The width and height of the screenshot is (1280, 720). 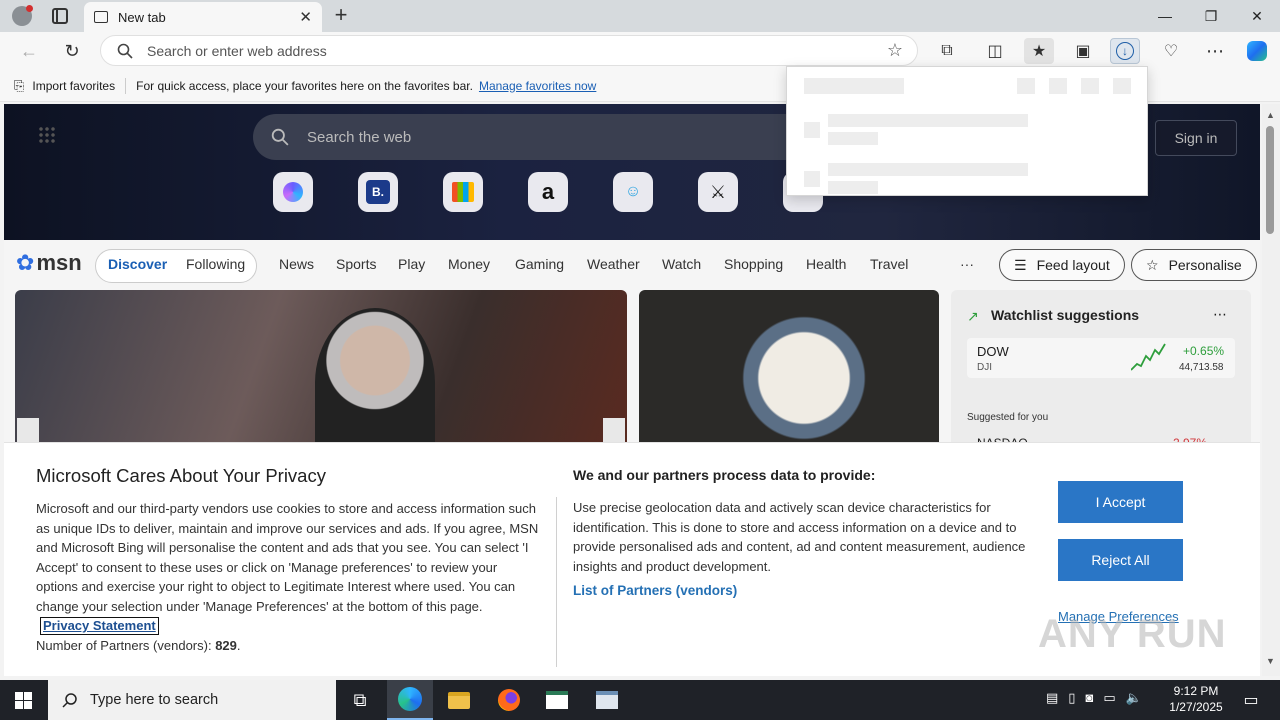 I want to click on quicklink-store-icon, so click(x=463, y=192).